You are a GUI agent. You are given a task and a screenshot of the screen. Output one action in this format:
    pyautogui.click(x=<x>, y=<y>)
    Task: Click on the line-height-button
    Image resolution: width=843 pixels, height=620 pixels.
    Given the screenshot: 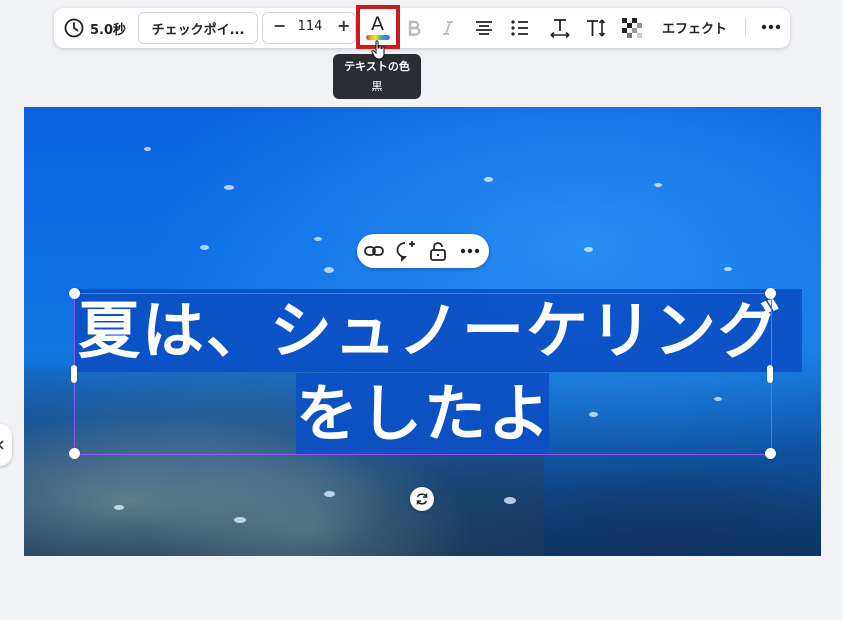 What is the action you would take?
    pyautogui.click(x=596, y=28)
    